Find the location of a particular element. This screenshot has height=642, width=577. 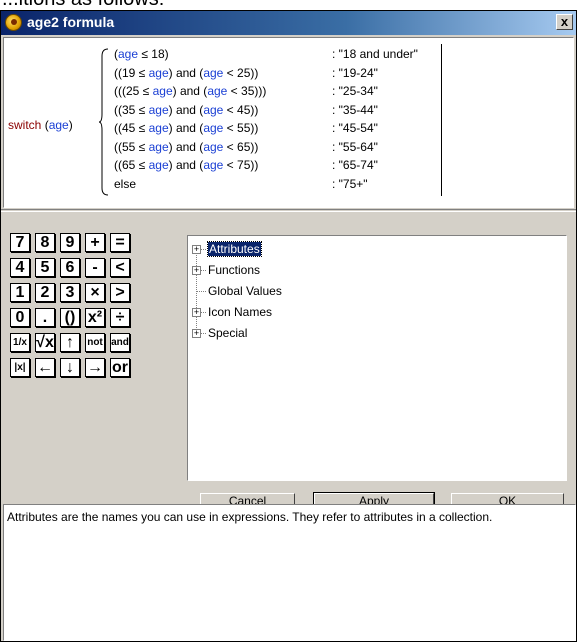

page-top-text: ...itions as follows: is located at coordinates (83, 5).